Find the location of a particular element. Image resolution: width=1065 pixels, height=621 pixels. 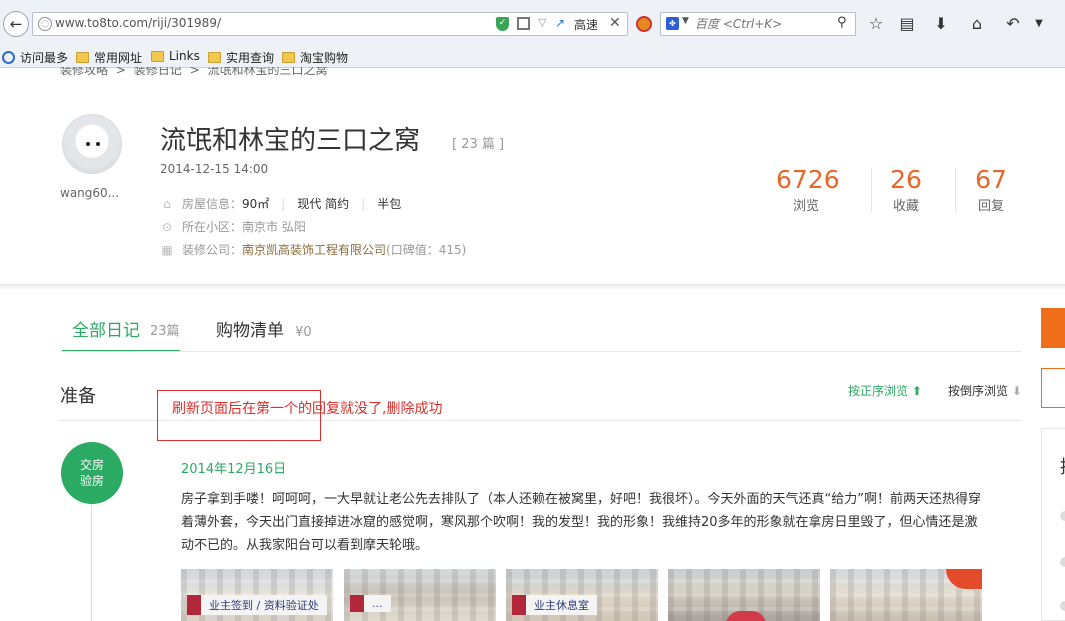

stat-label: 浏览 is located at coordinates (805, 206).